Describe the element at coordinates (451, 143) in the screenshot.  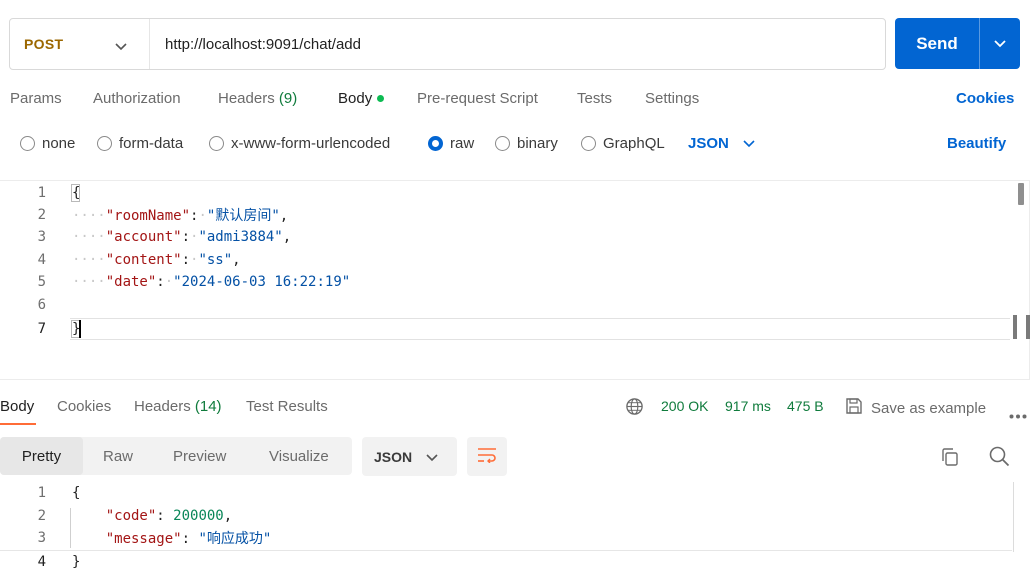
I see `radio-raw: raw` at that location.